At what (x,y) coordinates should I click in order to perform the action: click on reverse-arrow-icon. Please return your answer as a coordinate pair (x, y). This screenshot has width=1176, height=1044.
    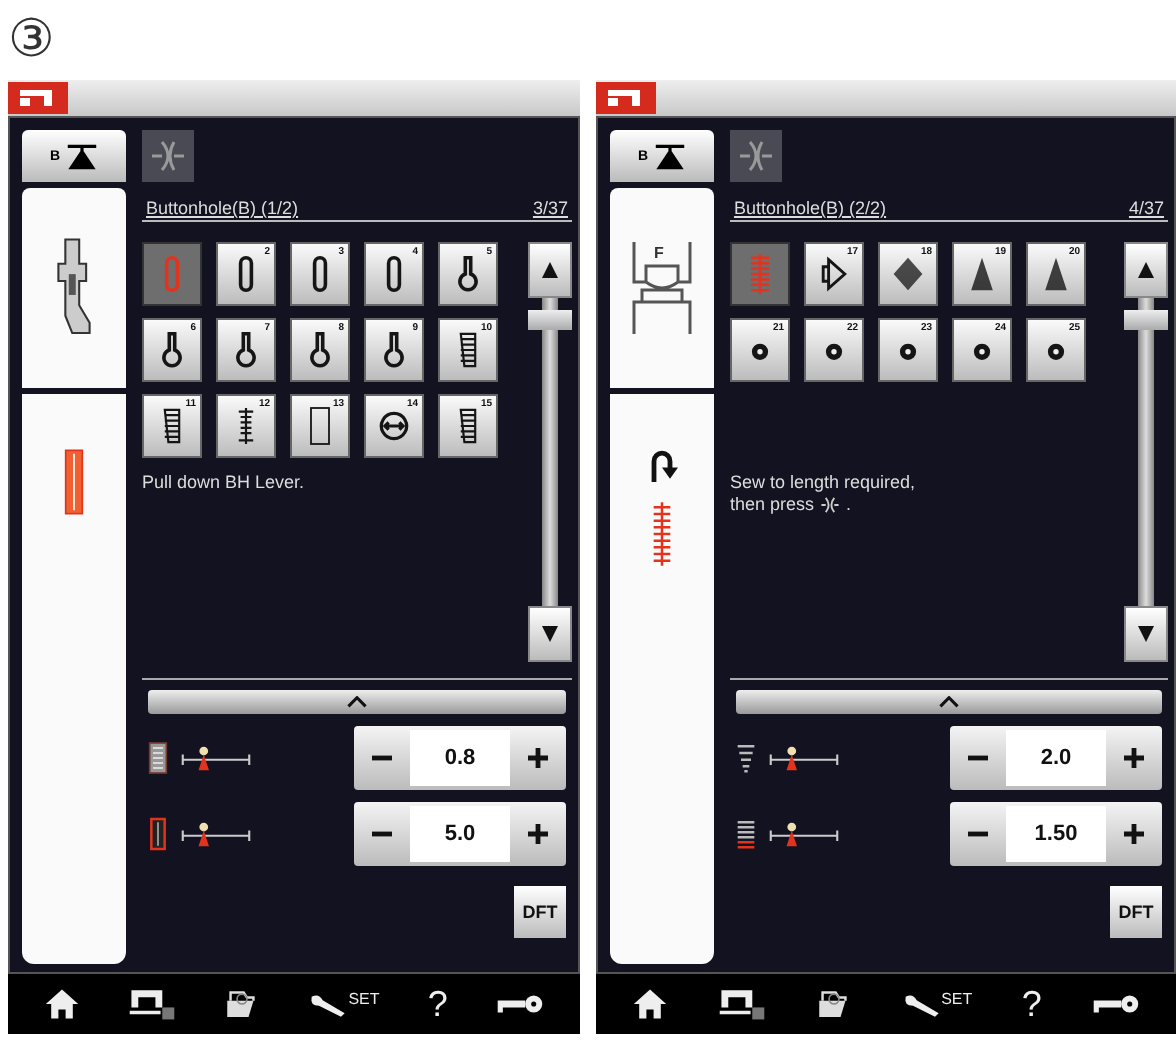
    Looking at the image, I should click on (662, 466).